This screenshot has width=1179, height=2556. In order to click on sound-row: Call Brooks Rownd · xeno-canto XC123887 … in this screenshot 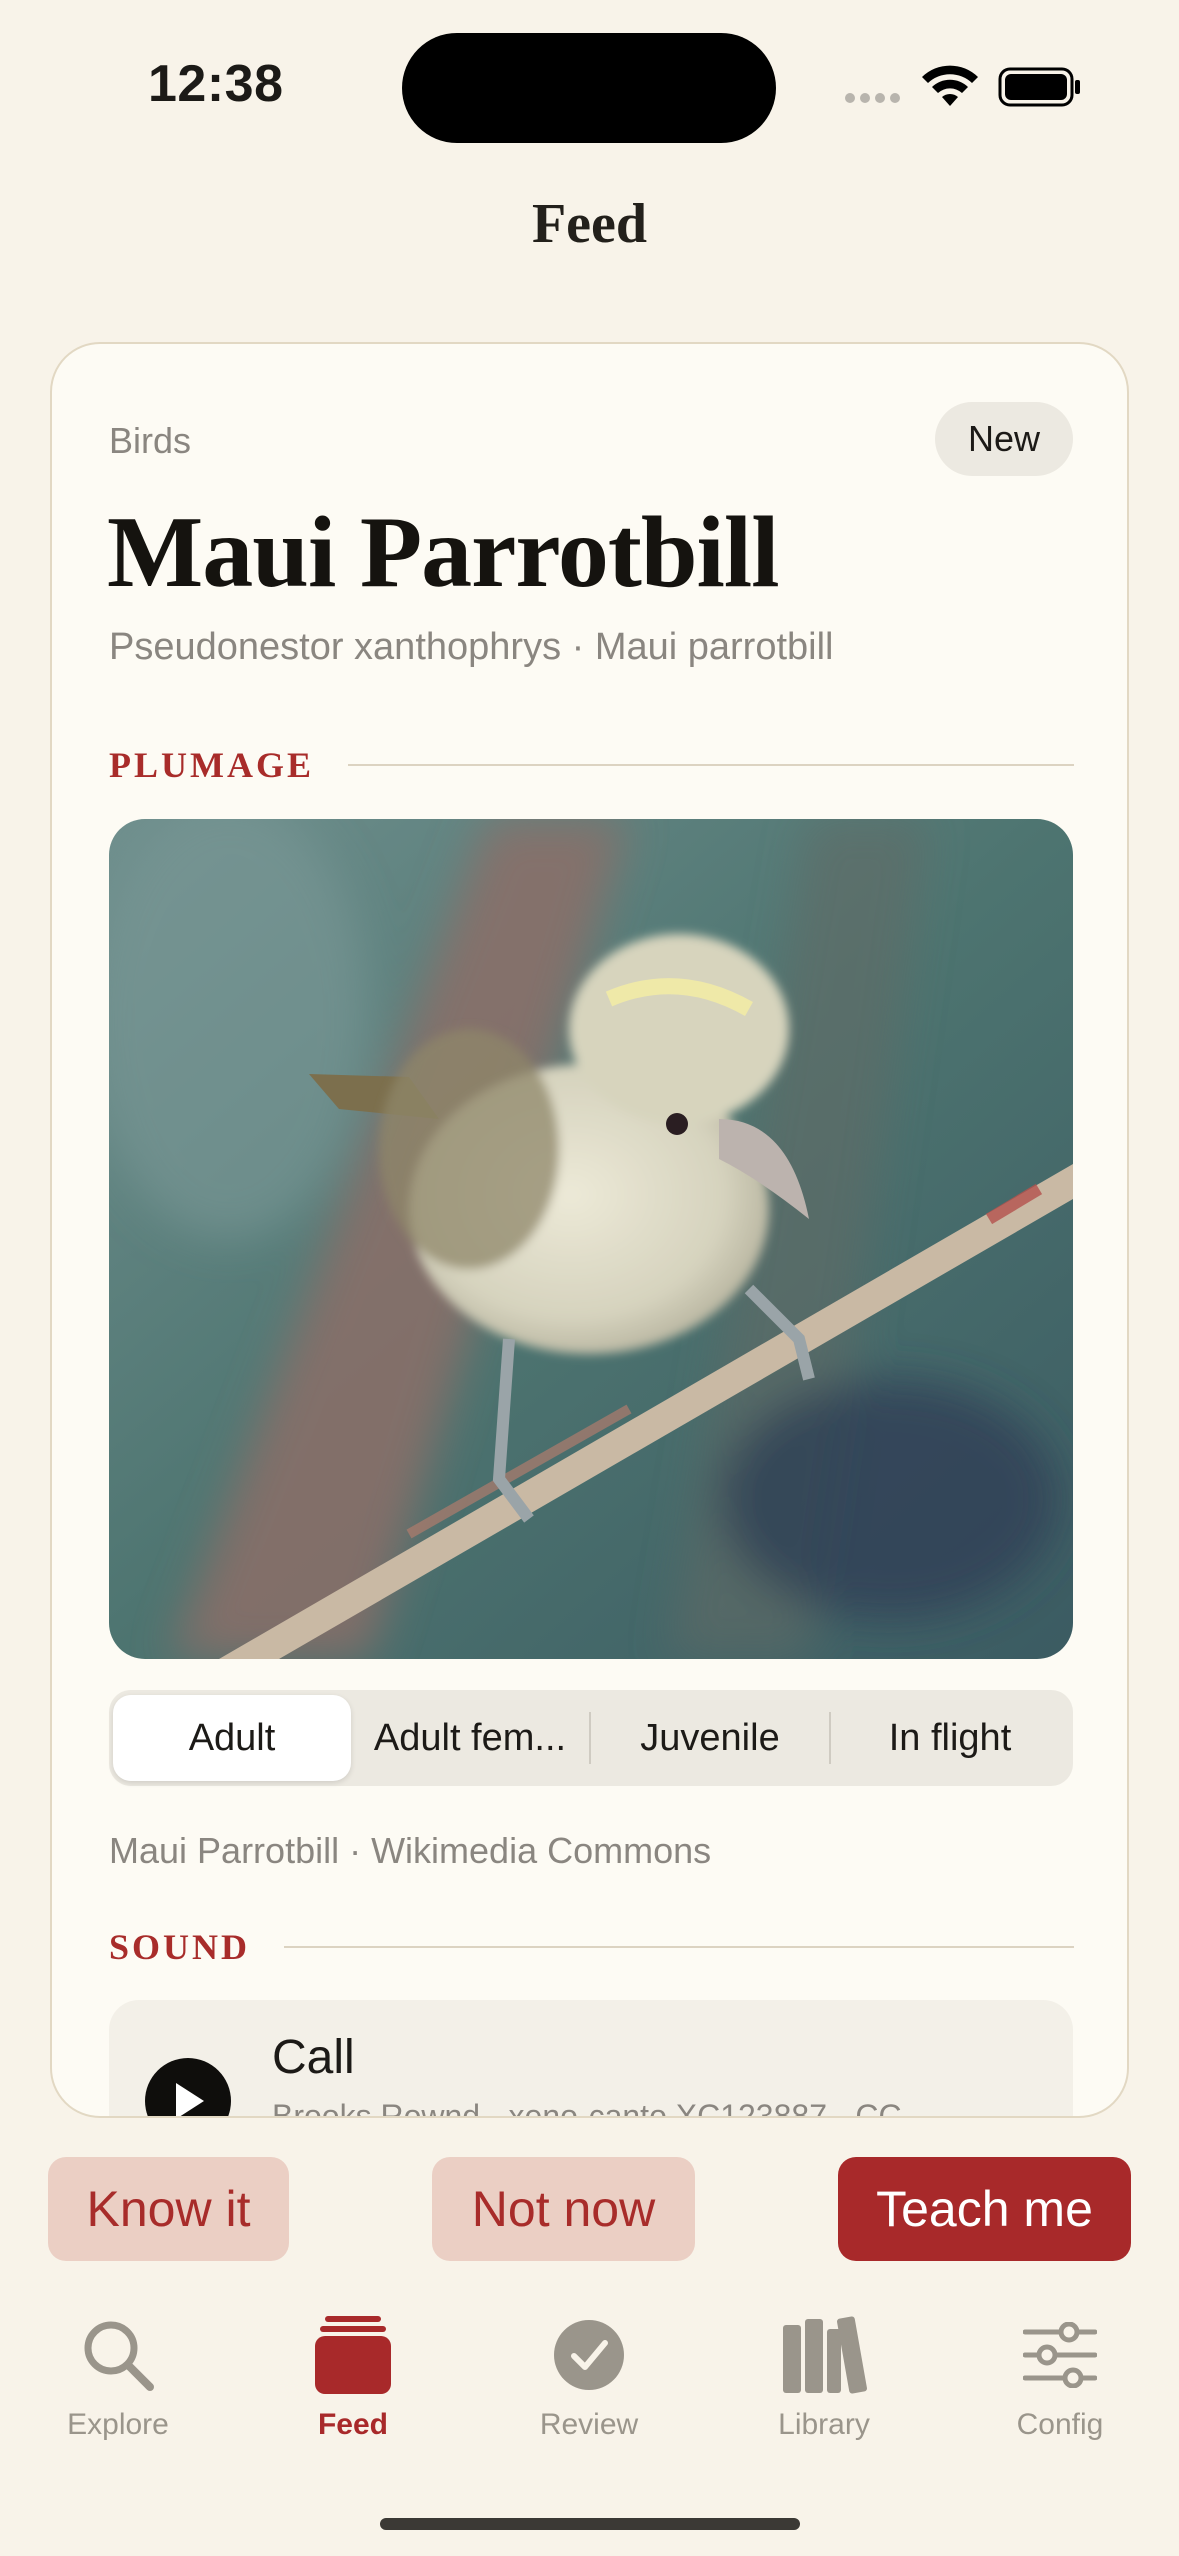, I will do `click(591, 2059)`.